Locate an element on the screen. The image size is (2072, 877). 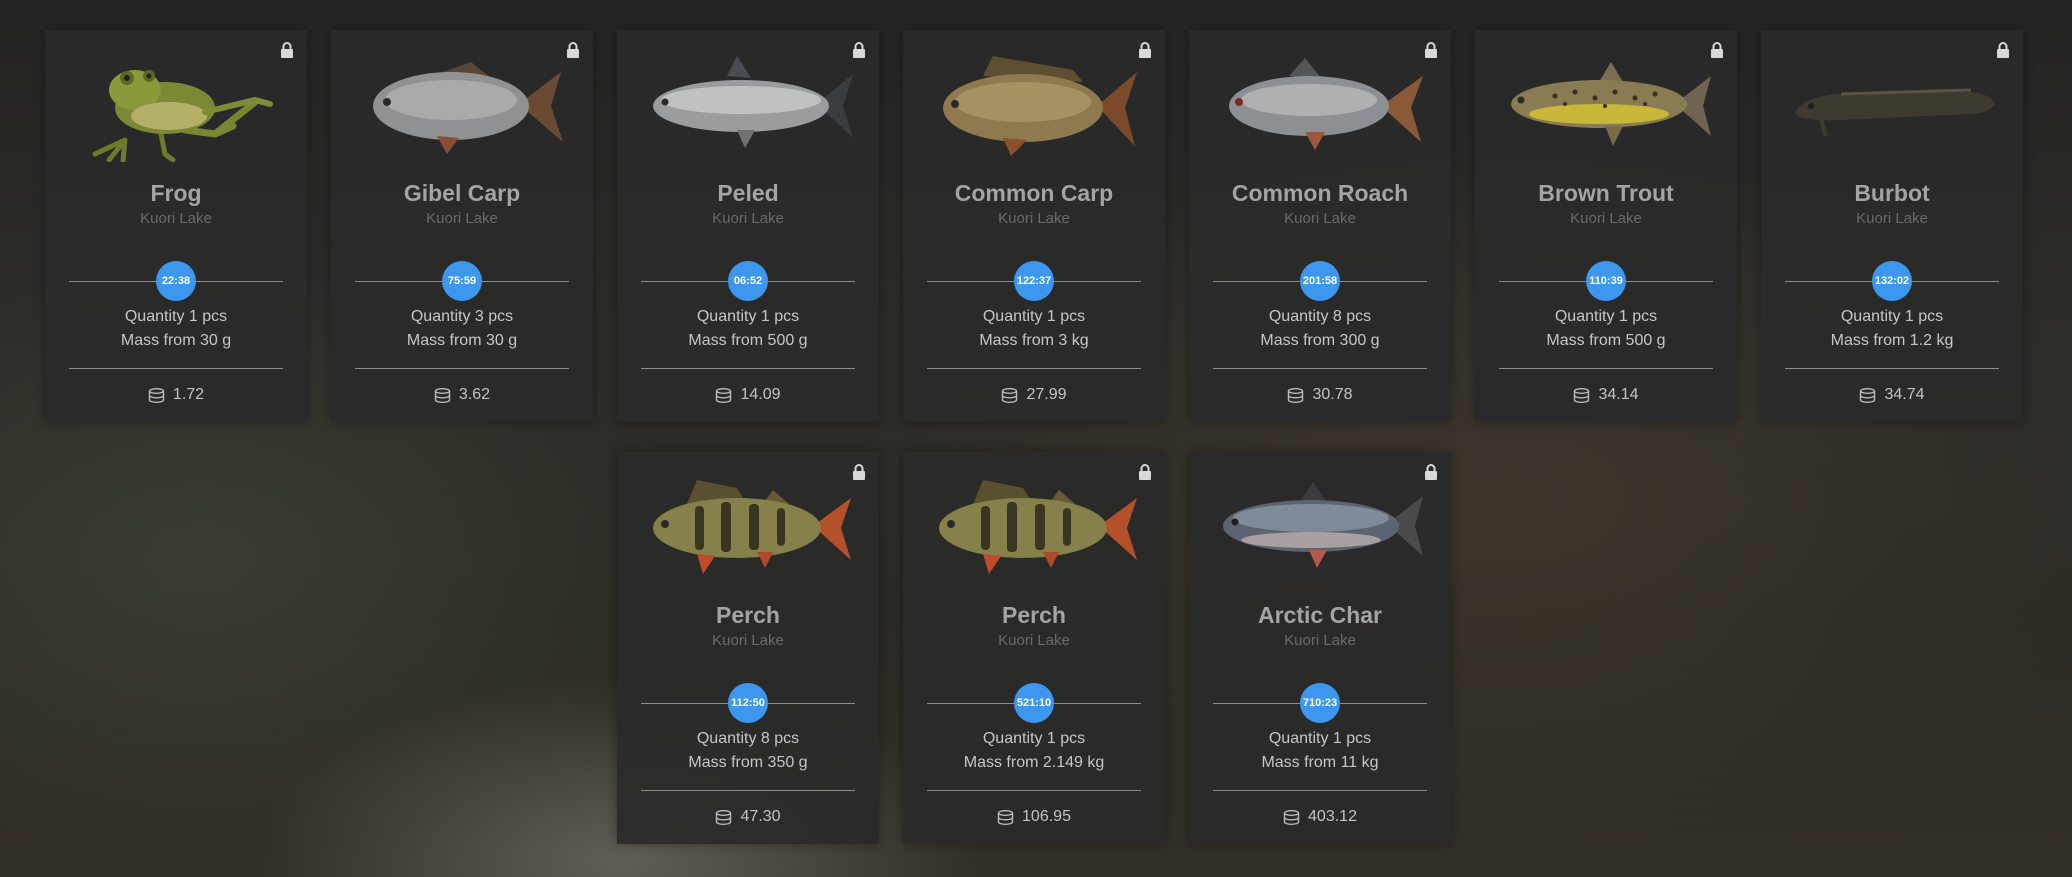
timer-badge: 112:50 is located at coordinates (748, 703).